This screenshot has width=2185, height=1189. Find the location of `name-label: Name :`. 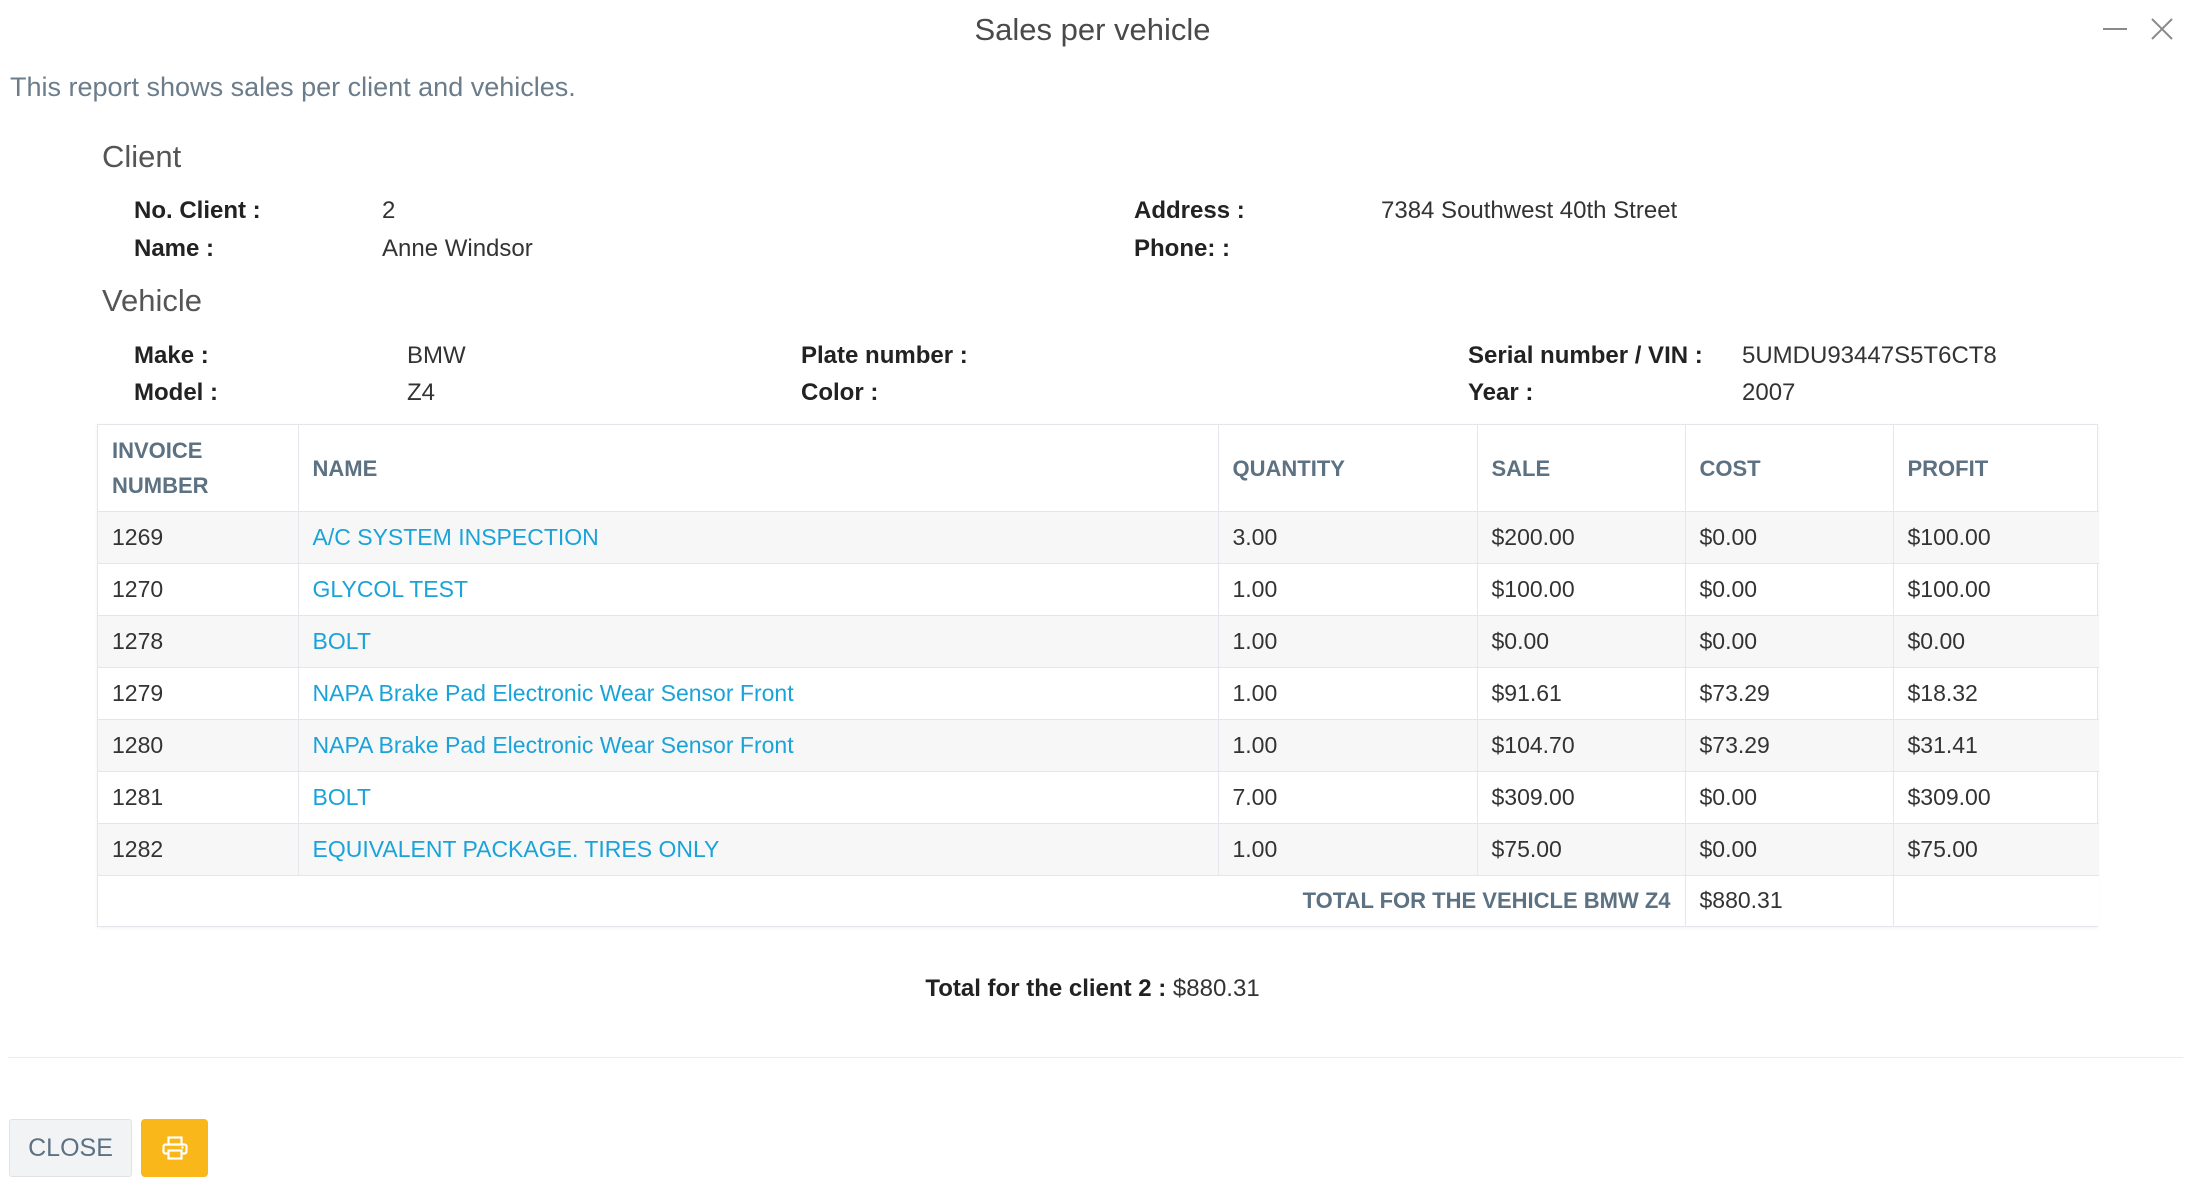

name-label: Name : is located at coordinates (174, 248).